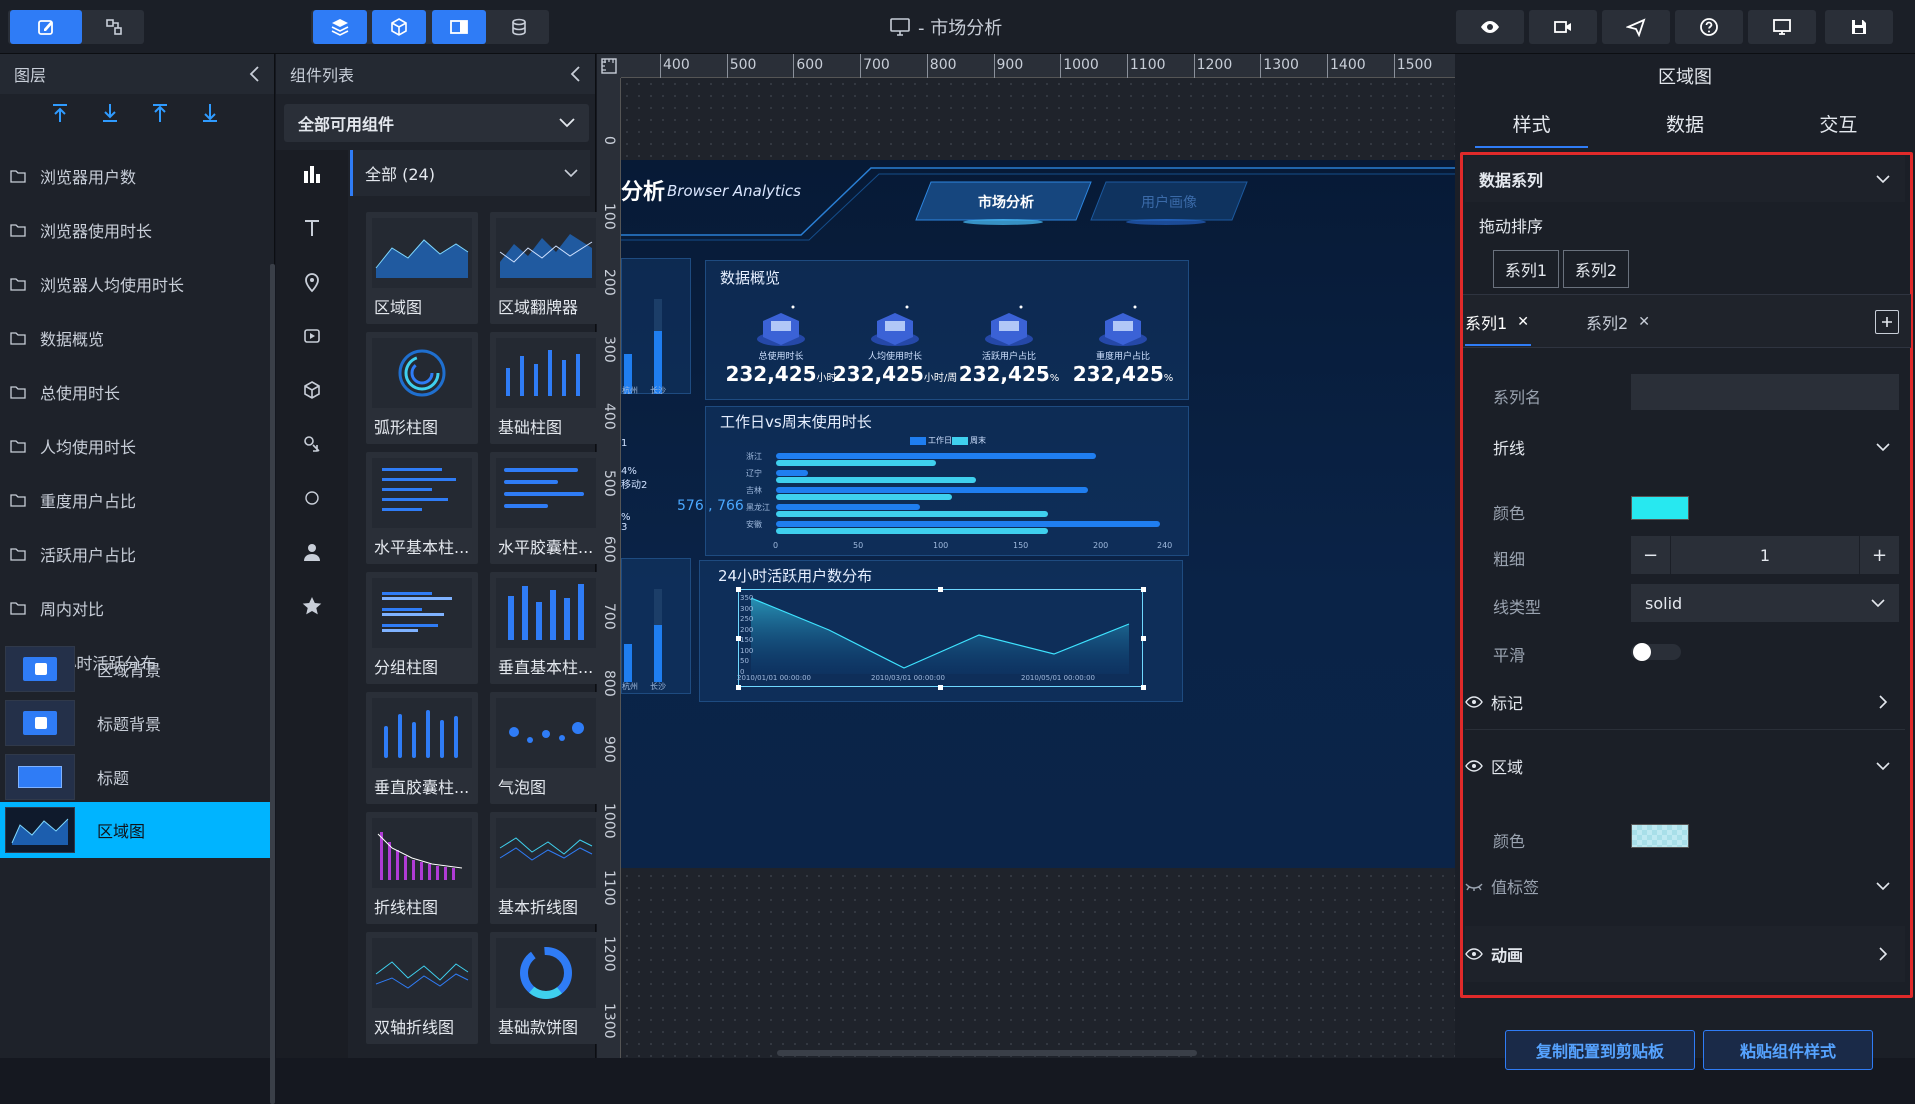 Image resolution: width=1915 pixels, height=1104 pixels. I want to click on area-color-swatch, so click(1660, 836).